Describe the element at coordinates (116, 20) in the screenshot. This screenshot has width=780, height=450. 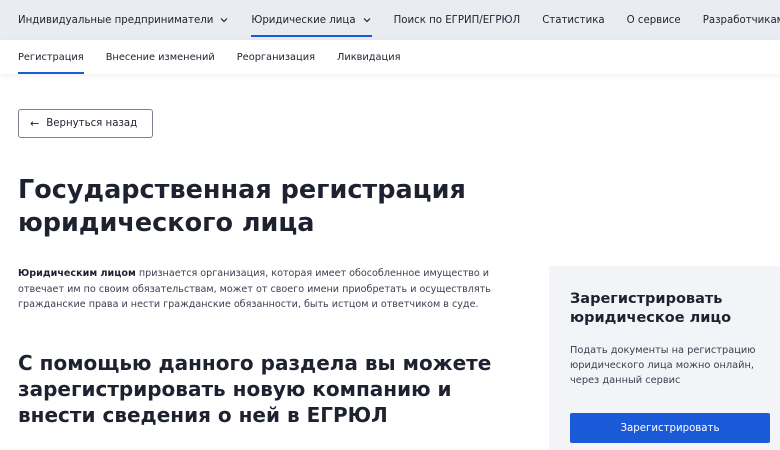
I see `nav-item-label: Индивидуальные предприниматели` at that location.